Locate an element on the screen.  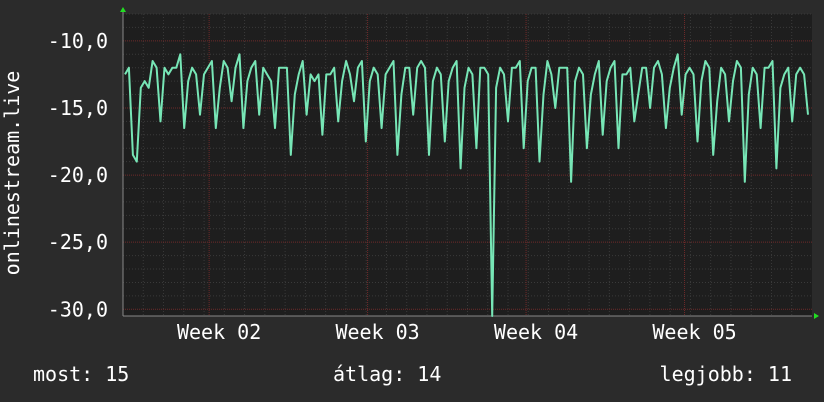
y-axis-arrow is located at coordinates (123, 9).